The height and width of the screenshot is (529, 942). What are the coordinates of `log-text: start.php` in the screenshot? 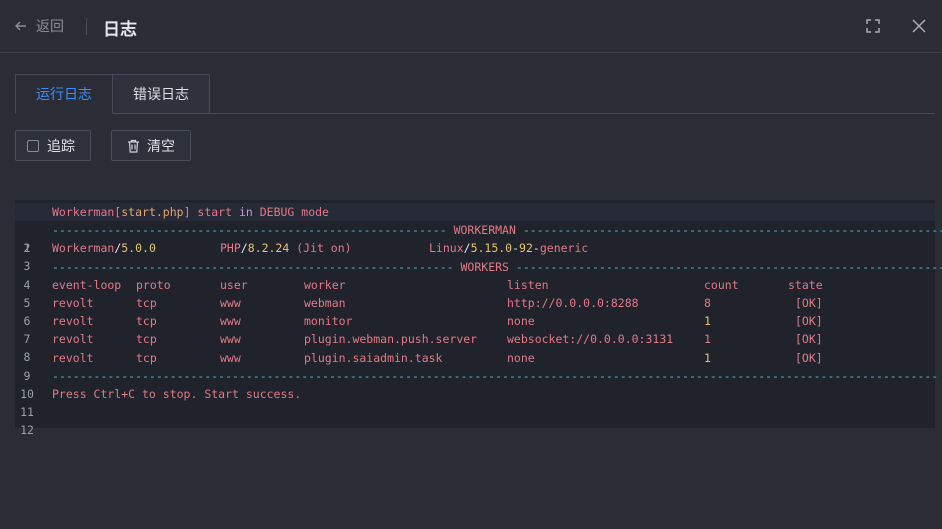 It's located at (152, 212).